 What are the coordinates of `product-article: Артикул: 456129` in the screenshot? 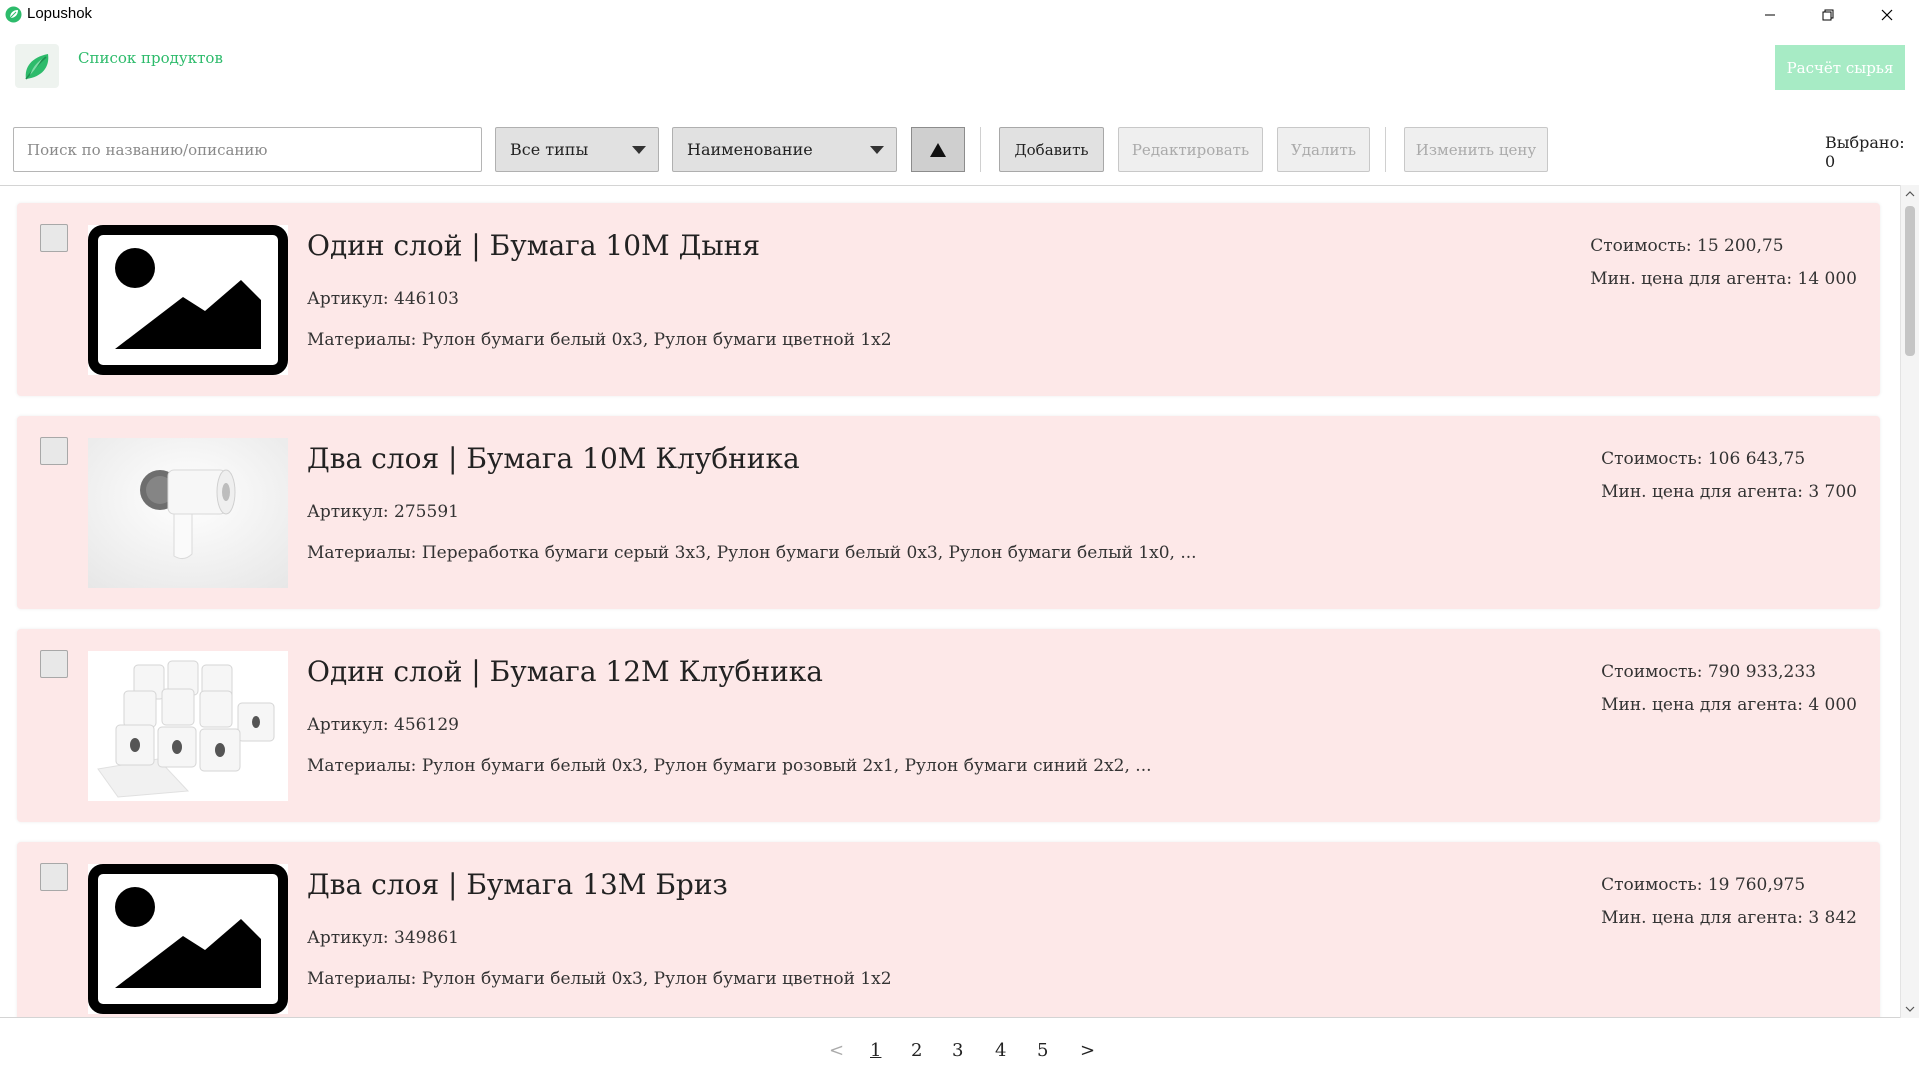 It's located at (383, 725).